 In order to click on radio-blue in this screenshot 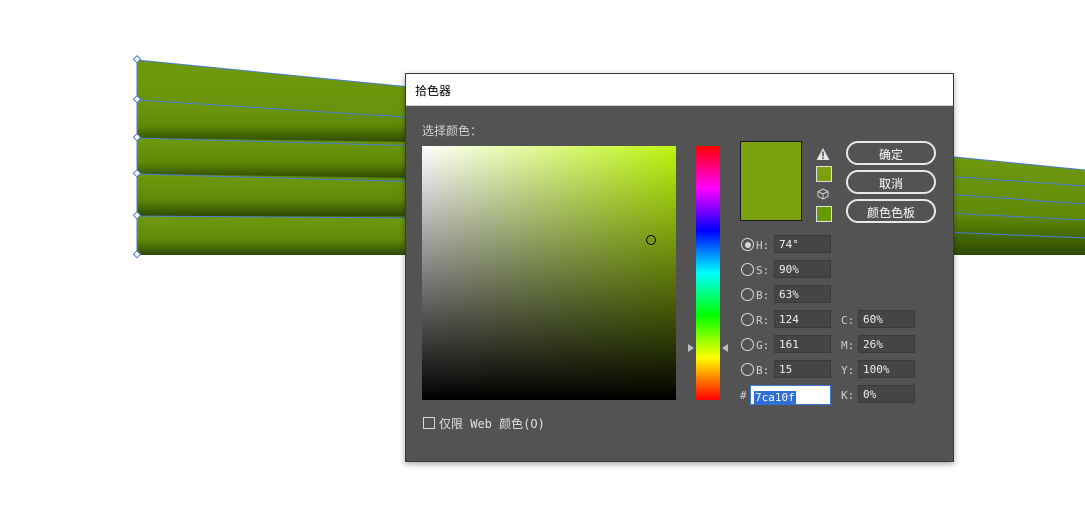, I will do `click(747, 369)`.